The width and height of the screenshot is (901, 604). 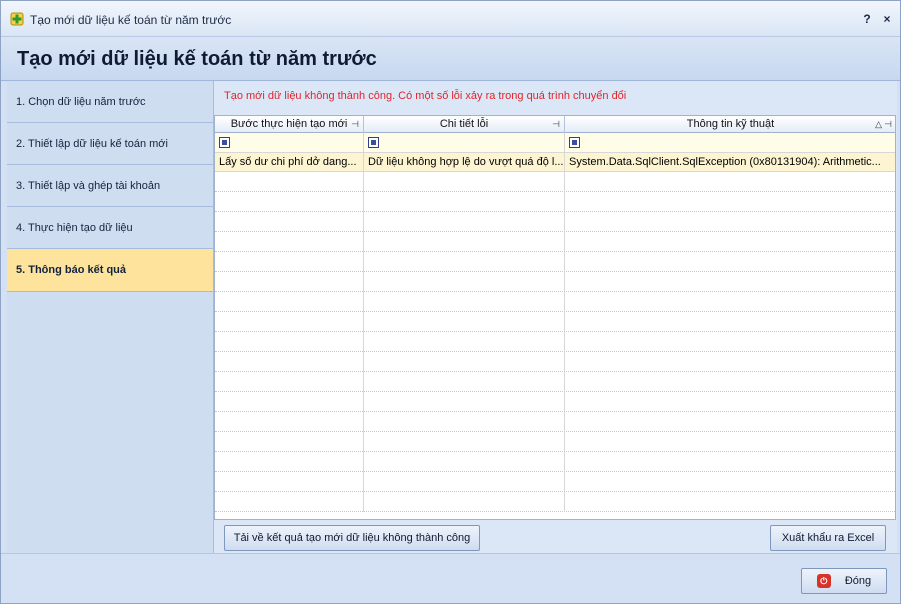 What do you see at coordinates (867, 19) in the screenshot?
I see `help-button: ?` at bounding box center [867, 19].